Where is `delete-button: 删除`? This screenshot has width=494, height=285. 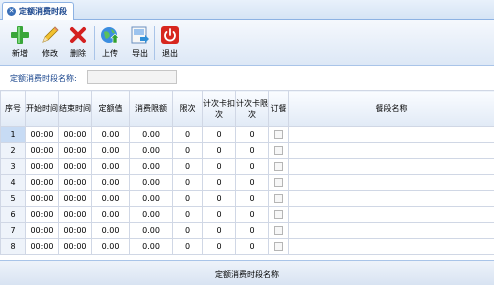
delete-button: 删除 is located at coordinates (78, 44).